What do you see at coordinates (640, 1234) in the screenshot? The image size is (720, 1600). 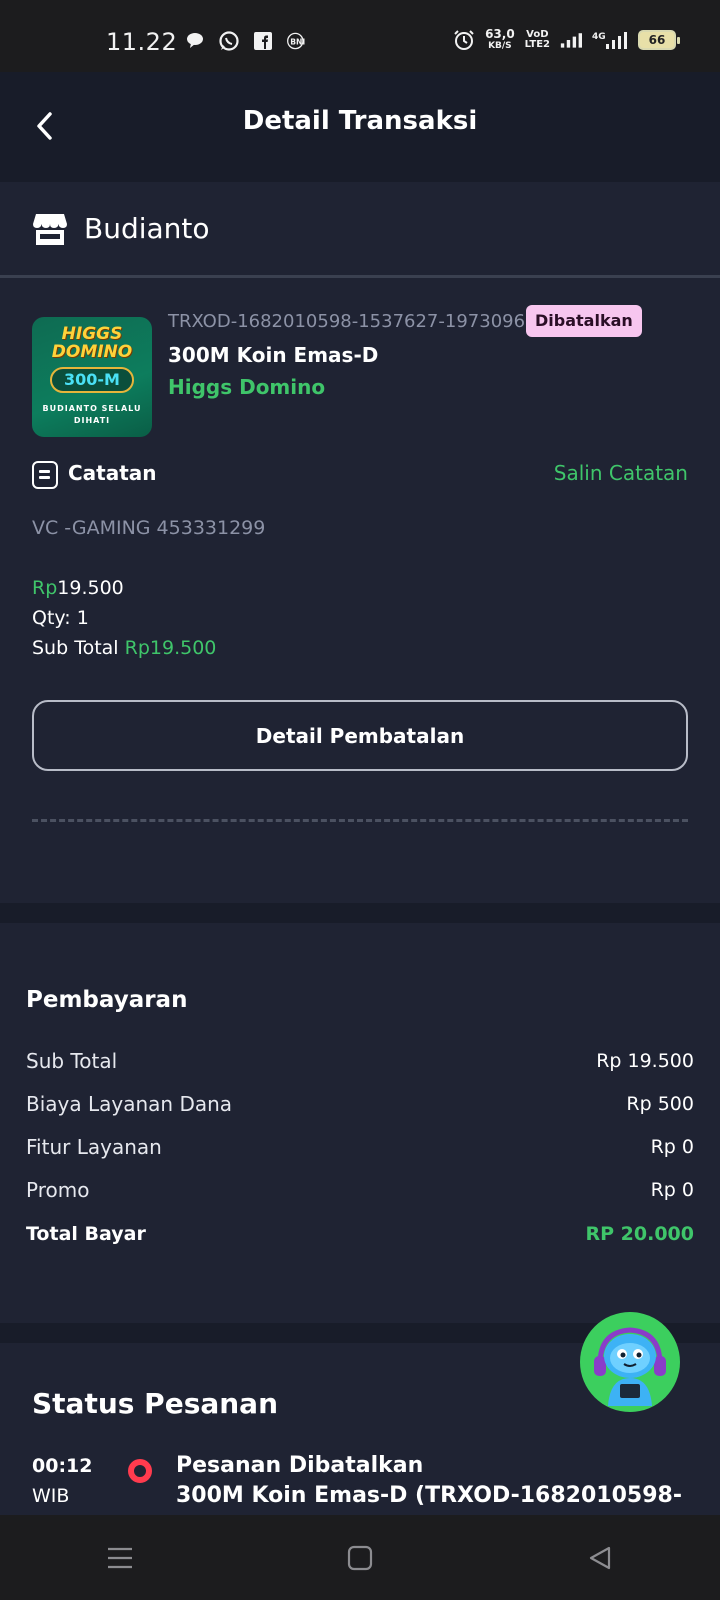 I see `total-value: RP 20.000` at bounding box center [640, 1234].